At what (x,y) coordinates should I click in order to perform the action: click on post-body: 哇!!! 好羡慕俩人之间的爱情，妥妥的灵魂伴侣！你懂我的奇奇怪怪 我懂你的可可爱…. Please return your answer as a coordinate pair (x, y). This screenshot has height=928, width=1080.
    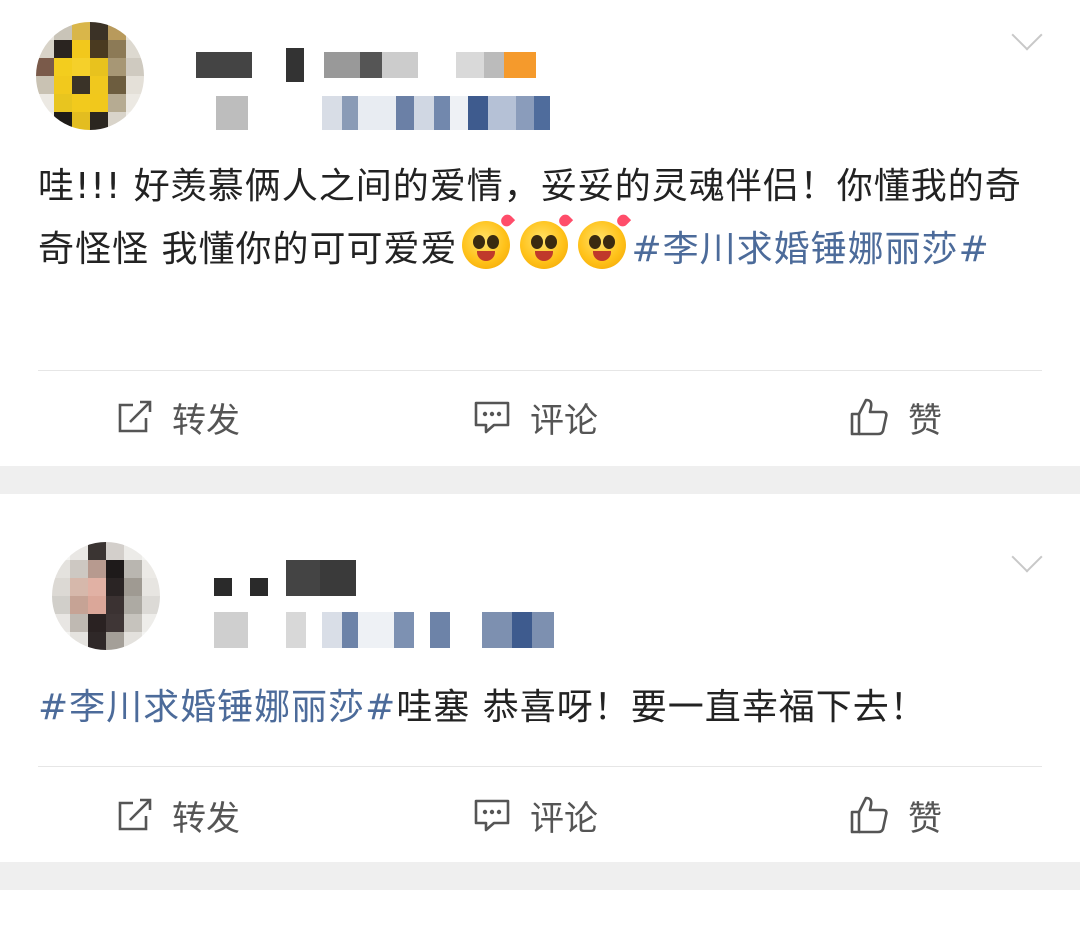
    Looking at the image, I should click on (543, 218).